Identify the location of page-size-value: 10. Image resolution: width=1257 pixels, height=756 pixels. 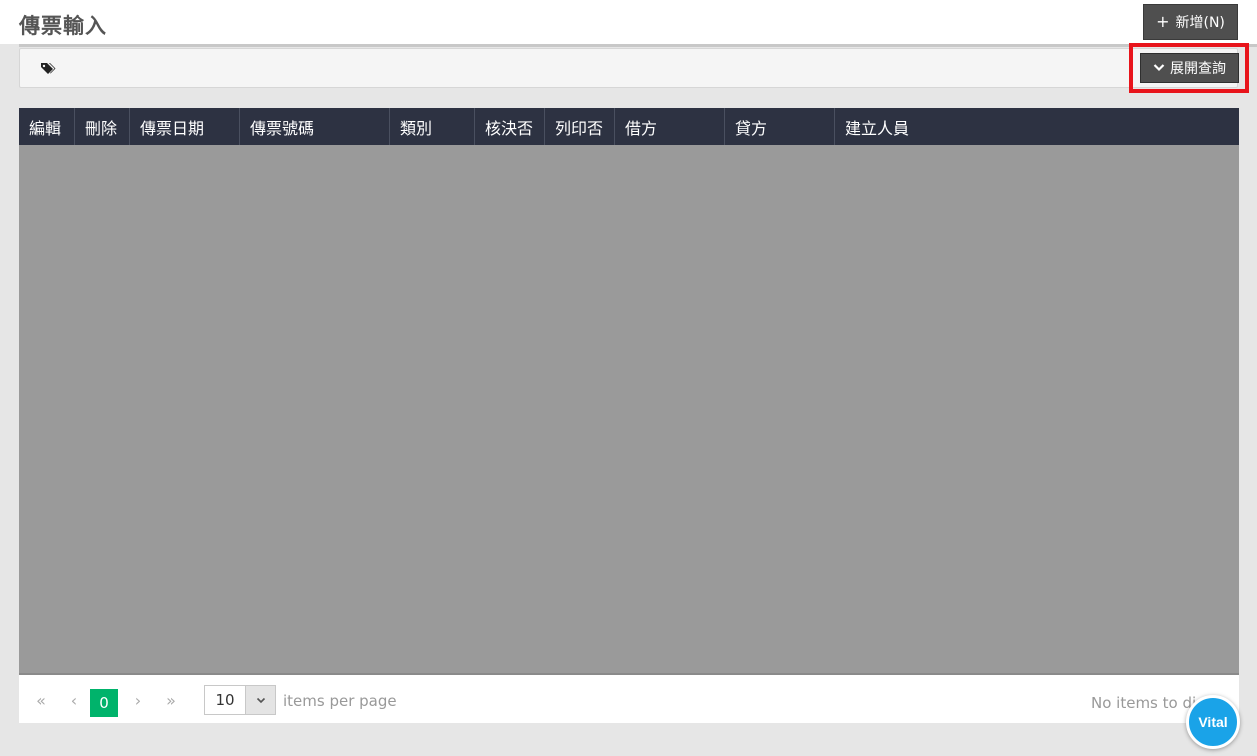
(225, 700).